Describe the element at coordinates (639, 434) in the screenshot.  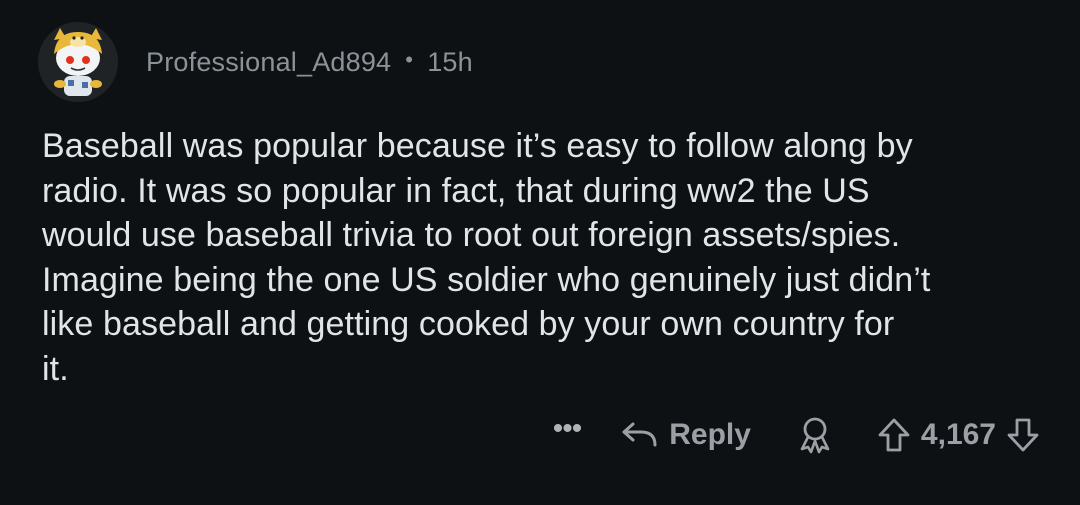
I see `reply-arrow-icon` at that location.